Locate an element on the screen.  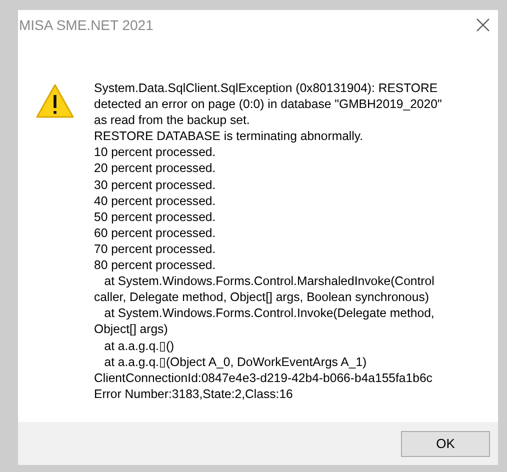
message-line: System.Data.SqlClient.SqlException (0x80131904): RESTORE is located at coordinates (266, 88).